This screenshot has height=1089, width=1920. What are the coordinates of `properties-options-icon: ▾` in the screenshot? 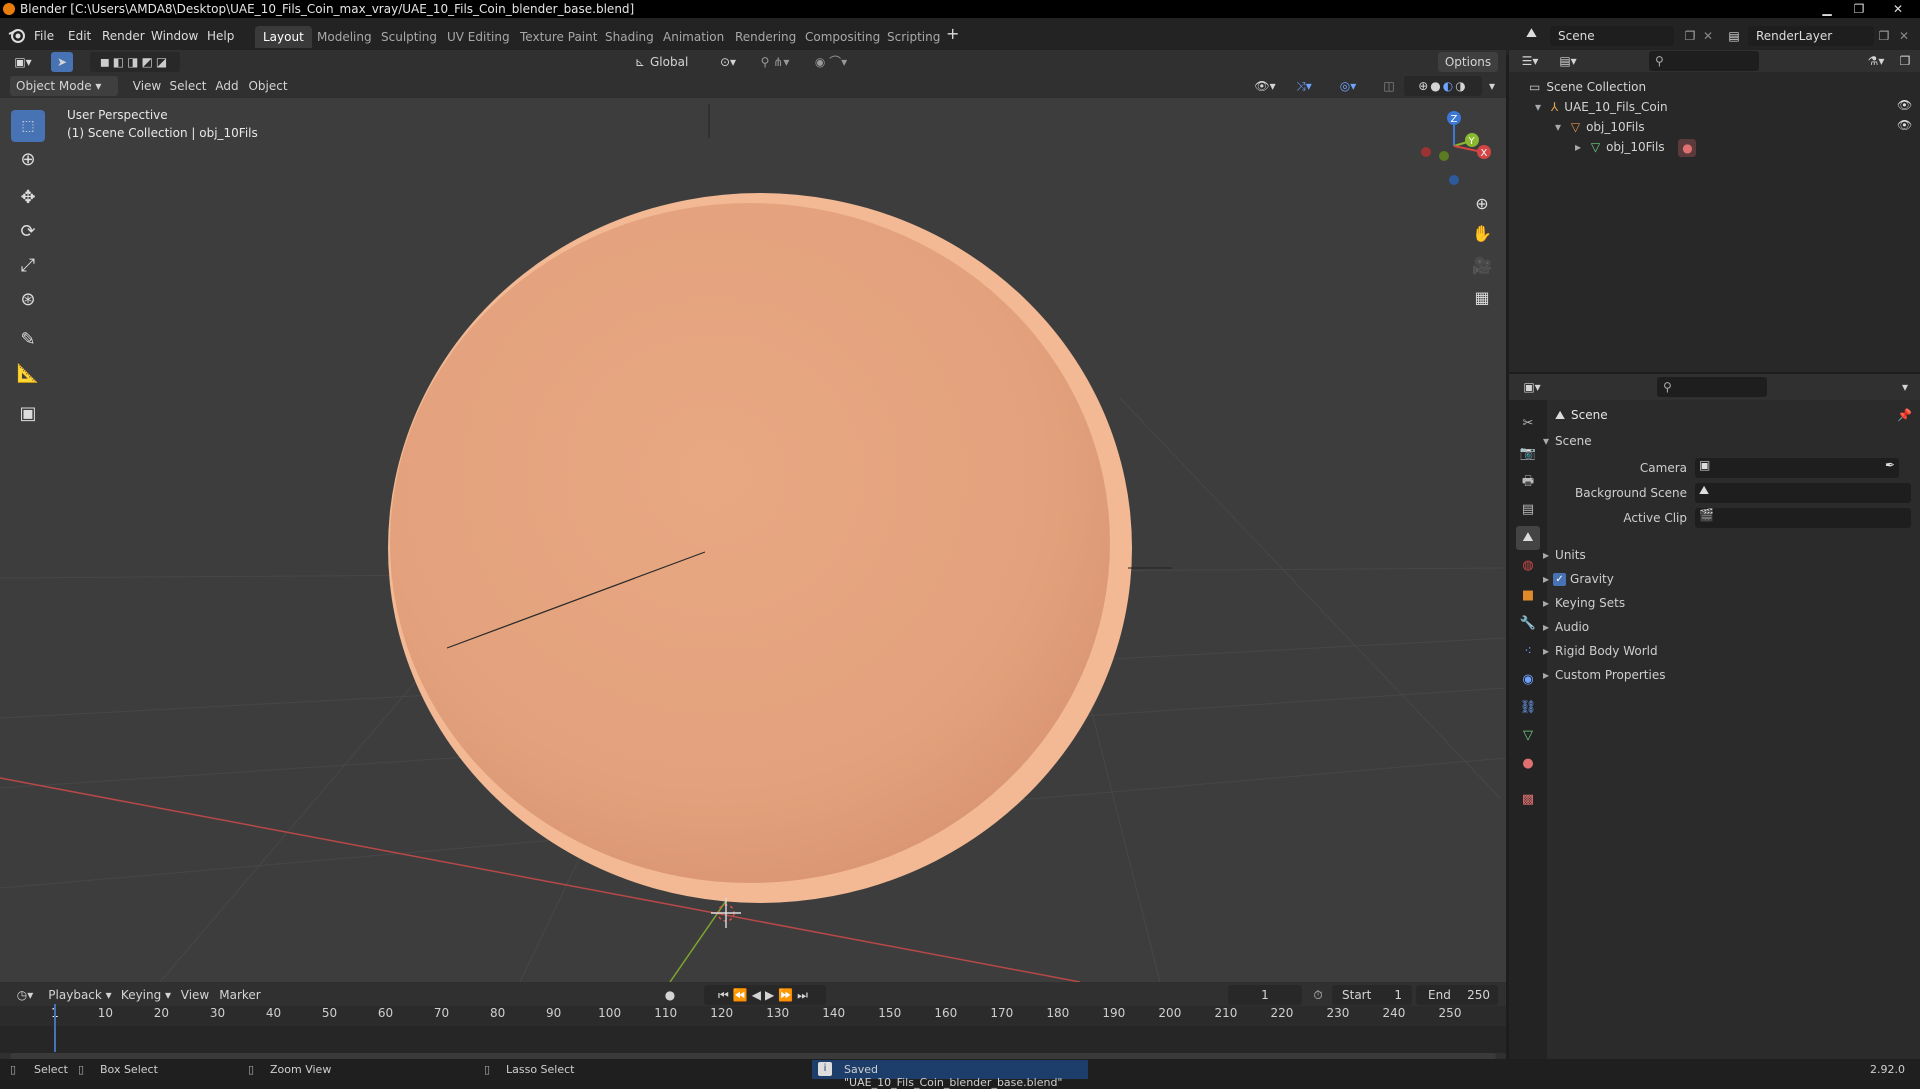 It's located at (1905, 387).